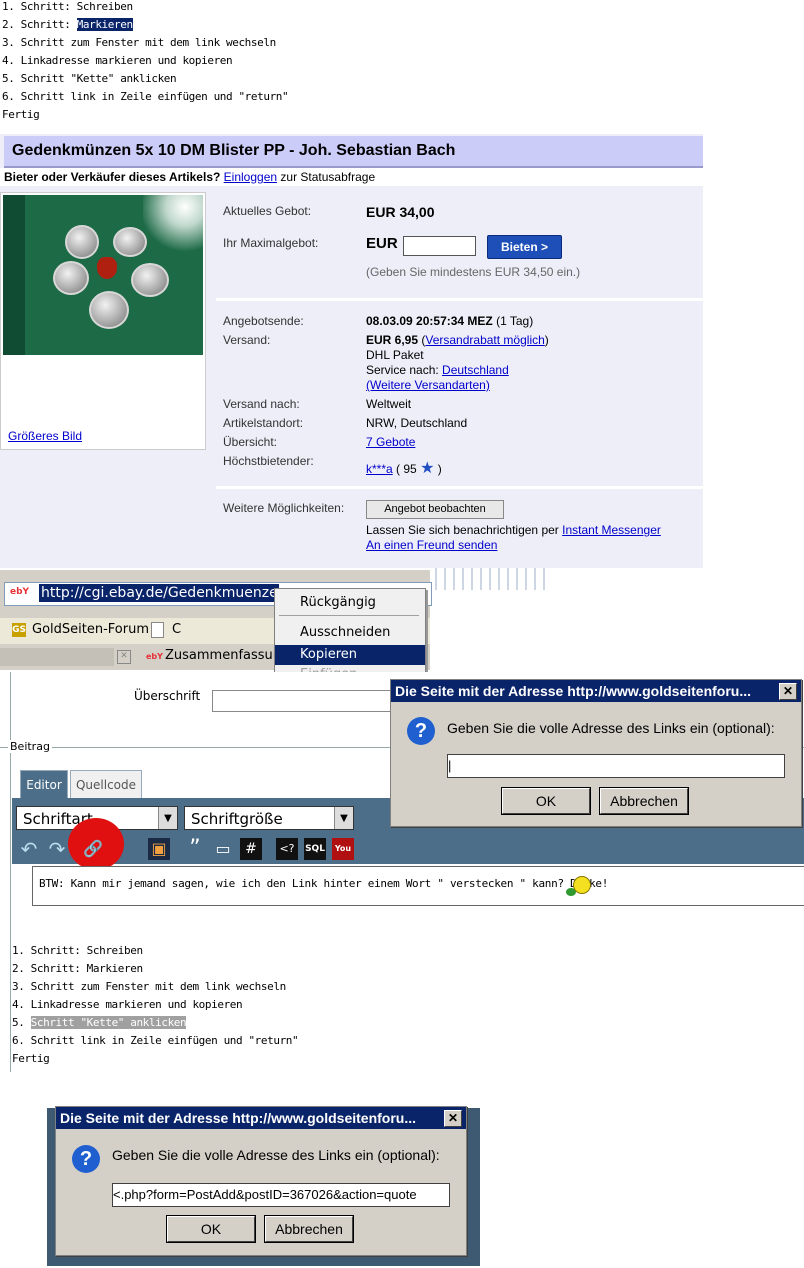  I want to click on shipping-value: EUR 6,95 (Versandrabatt möglich), so click(457, 340).